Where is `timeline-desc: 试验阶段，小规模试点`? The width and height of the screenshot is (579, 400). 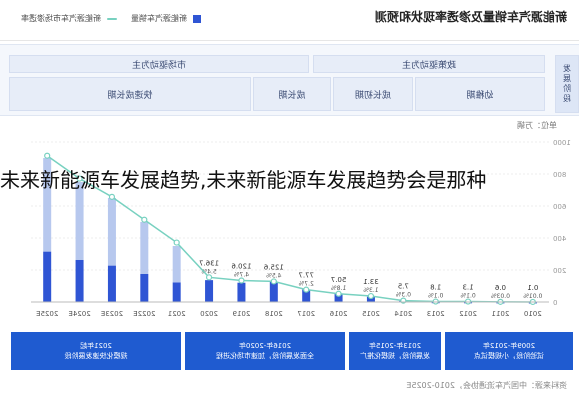
timeline-desc: 试验阶段，小规模试点 is located at coordinates (509, 356).